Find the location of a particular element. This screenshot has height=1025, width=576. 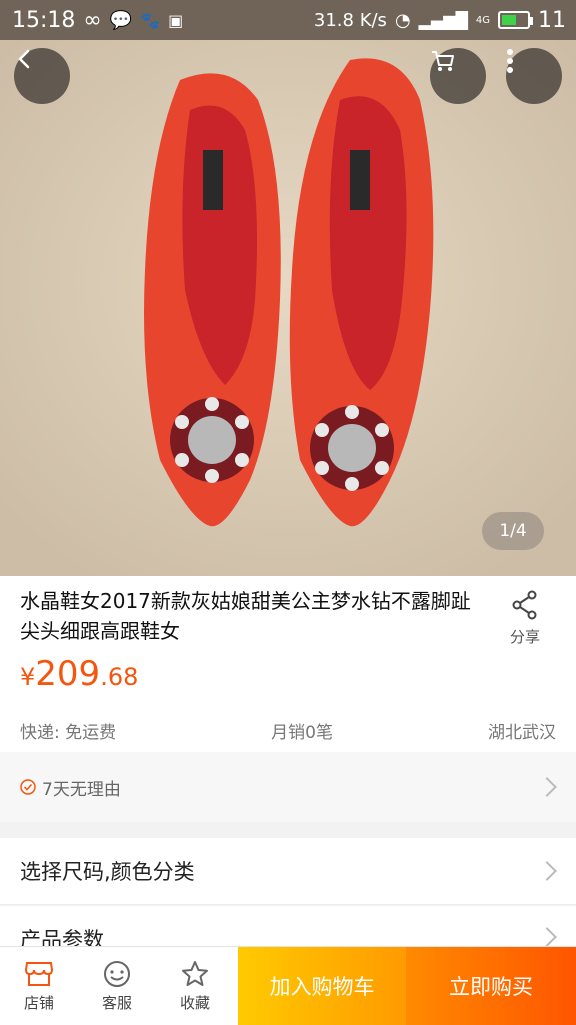

favorite-button: 收藏 is located at coordinates (195, 986).